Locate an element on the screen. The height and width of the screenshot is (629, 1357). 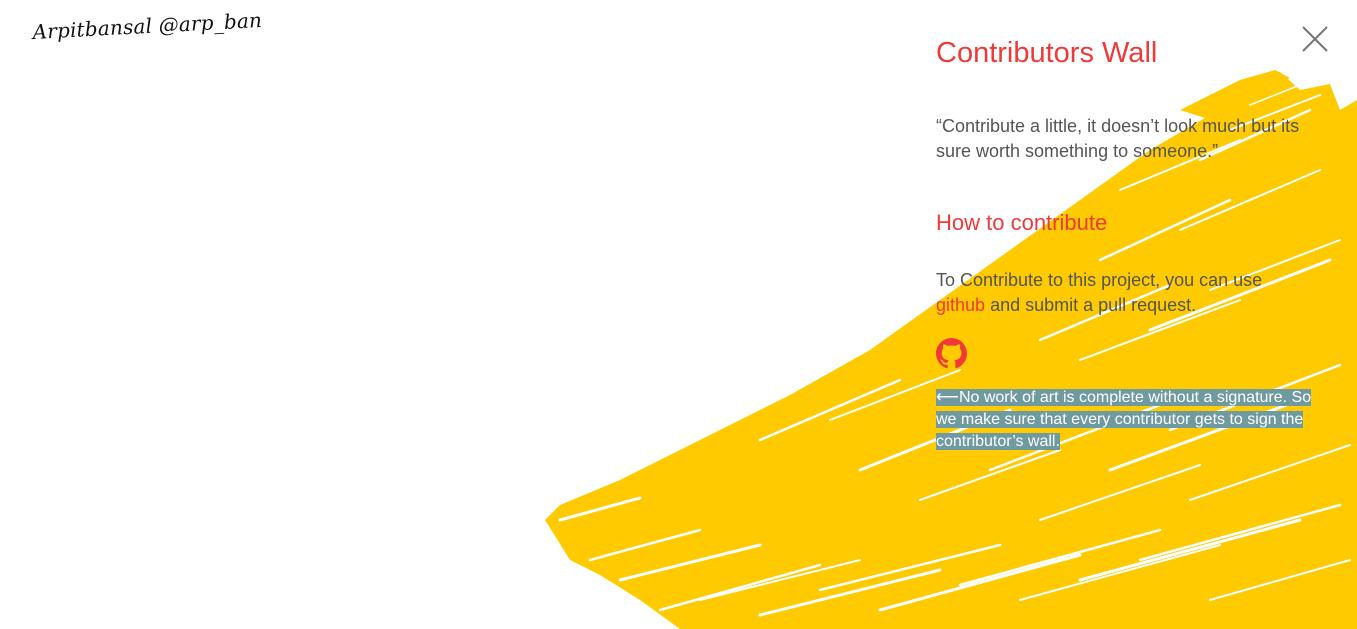
github-icon is located at coordinates (951, 353).